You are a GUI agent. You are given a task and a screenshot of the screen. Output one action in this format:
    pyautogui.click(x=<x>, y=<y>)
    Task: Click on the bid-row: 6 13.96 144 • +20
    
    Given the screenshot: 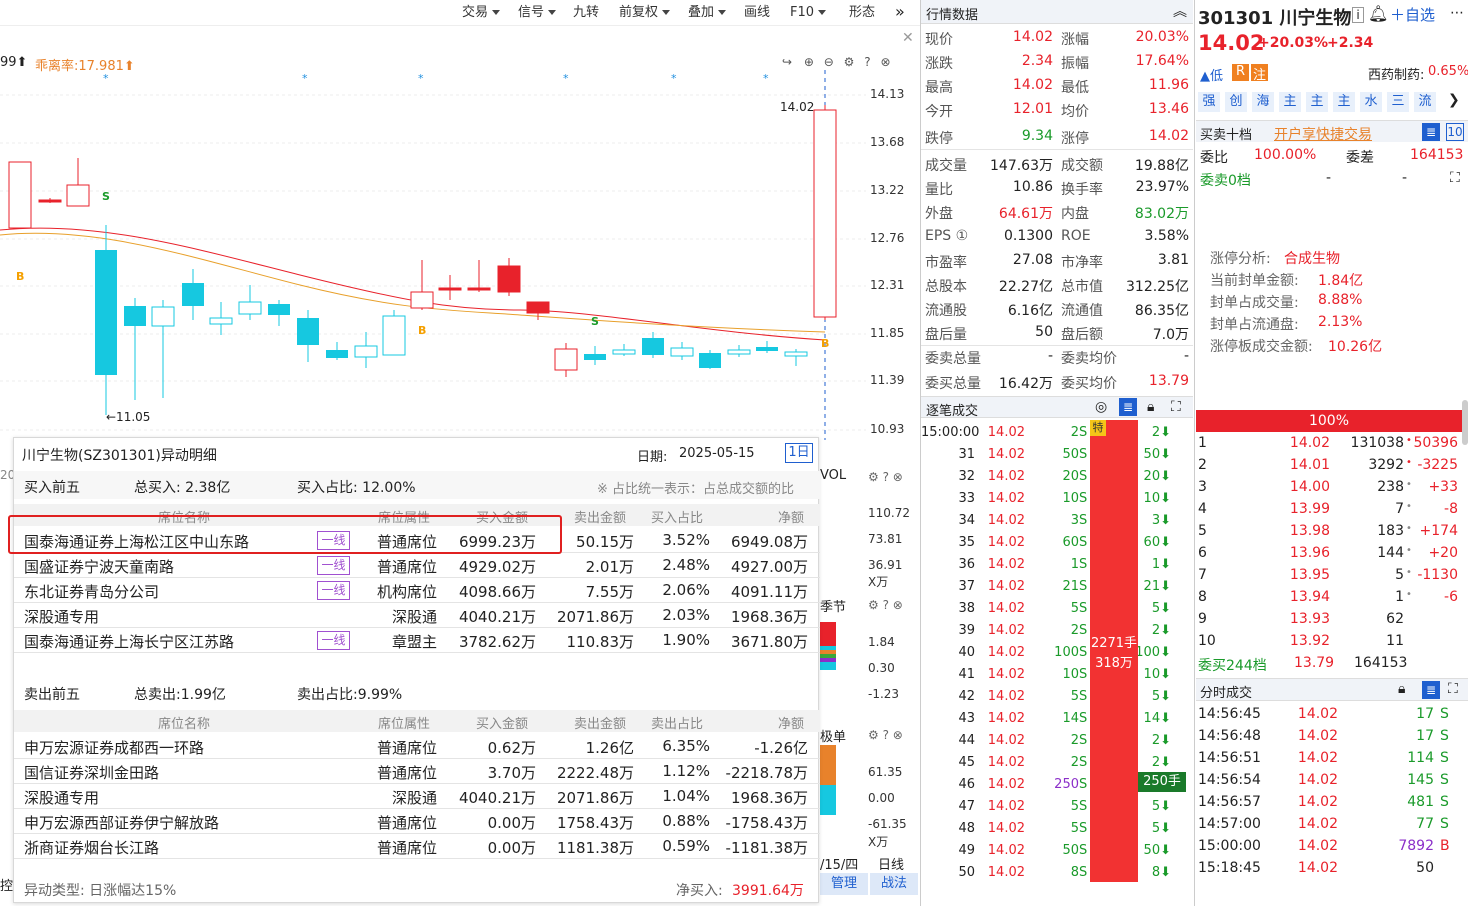 What is the action you would take?
    pyautogui.click(x=1332, y=554)
    